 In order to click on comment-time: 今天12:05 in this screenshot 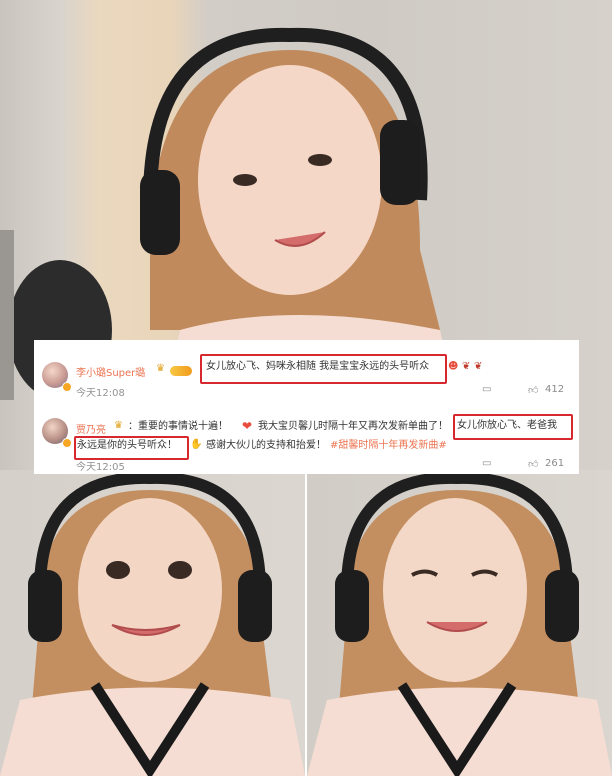, I will do `click(100, 467)`.